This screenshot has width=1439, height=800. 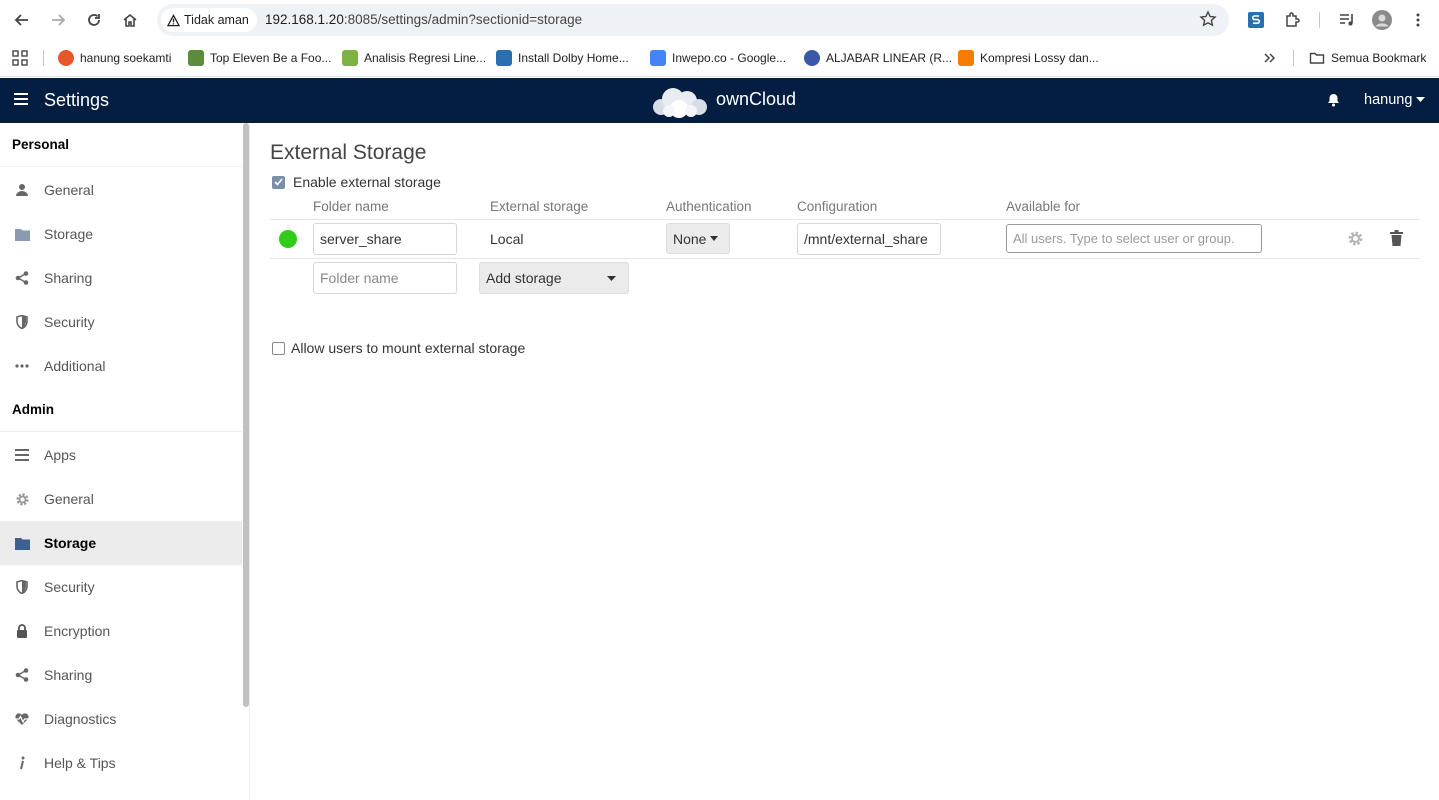 What do you see at coordinates (1355, 240) in the screenshot?
I see `mount-options-button` at bounding box center [1355, 240].